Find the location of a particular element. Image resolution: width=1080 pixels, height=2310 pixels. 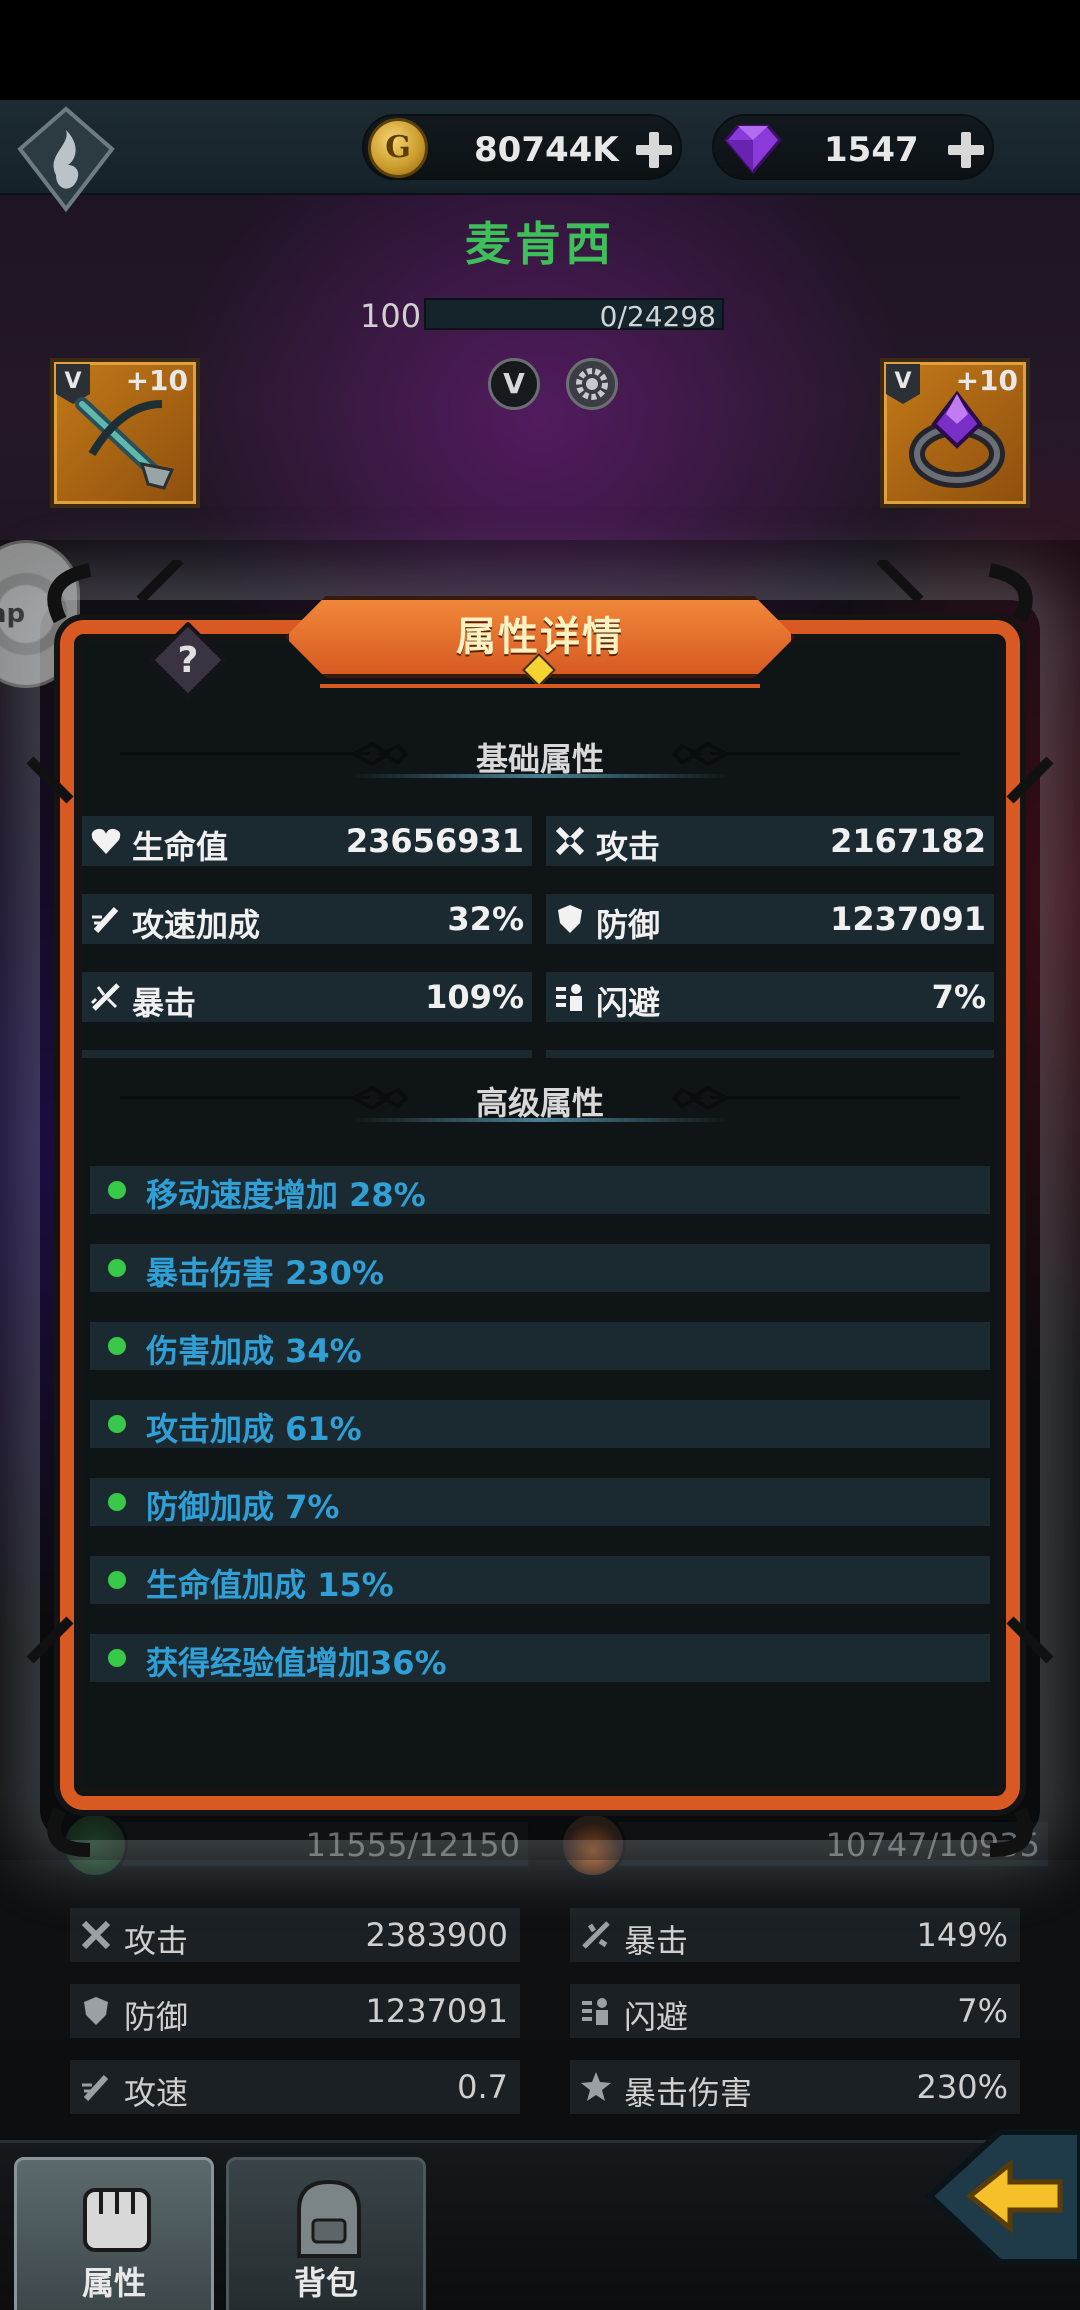

basic-stat-crit: 暴击 109% is located at coordinates (307, 997).